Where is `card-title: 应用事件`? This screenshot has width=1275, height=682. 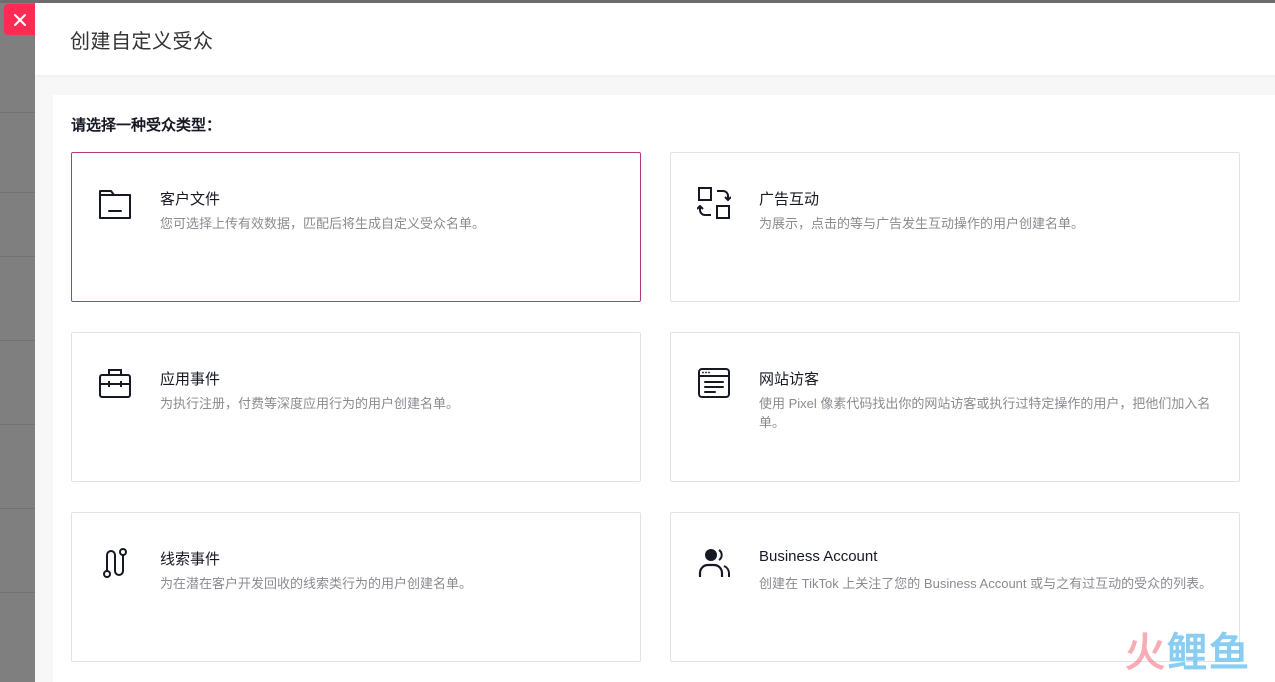
card-title: 应用事件 is located at coordinates (190, 379).